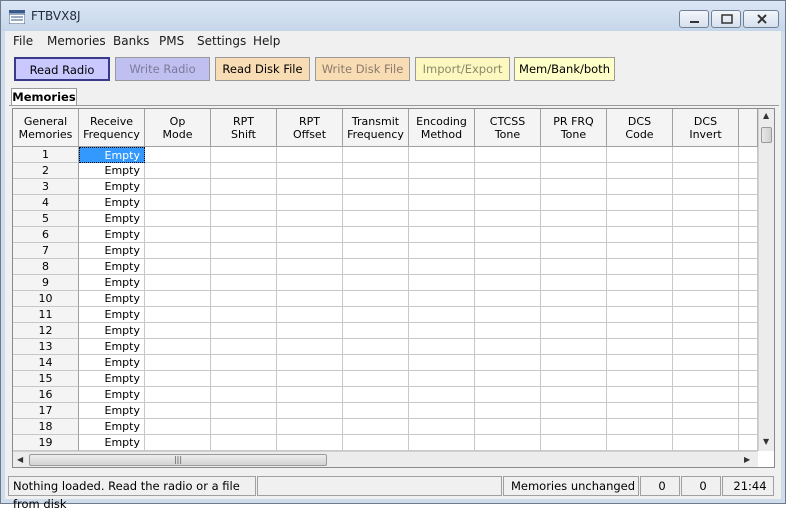 This screenshot has width=786, height=513. What do you see at coordinates (574, 128) in the screenshot?
I see `col-header-pr-frq-tone: PR FRQ Tone` at bounding box center [574, 128].